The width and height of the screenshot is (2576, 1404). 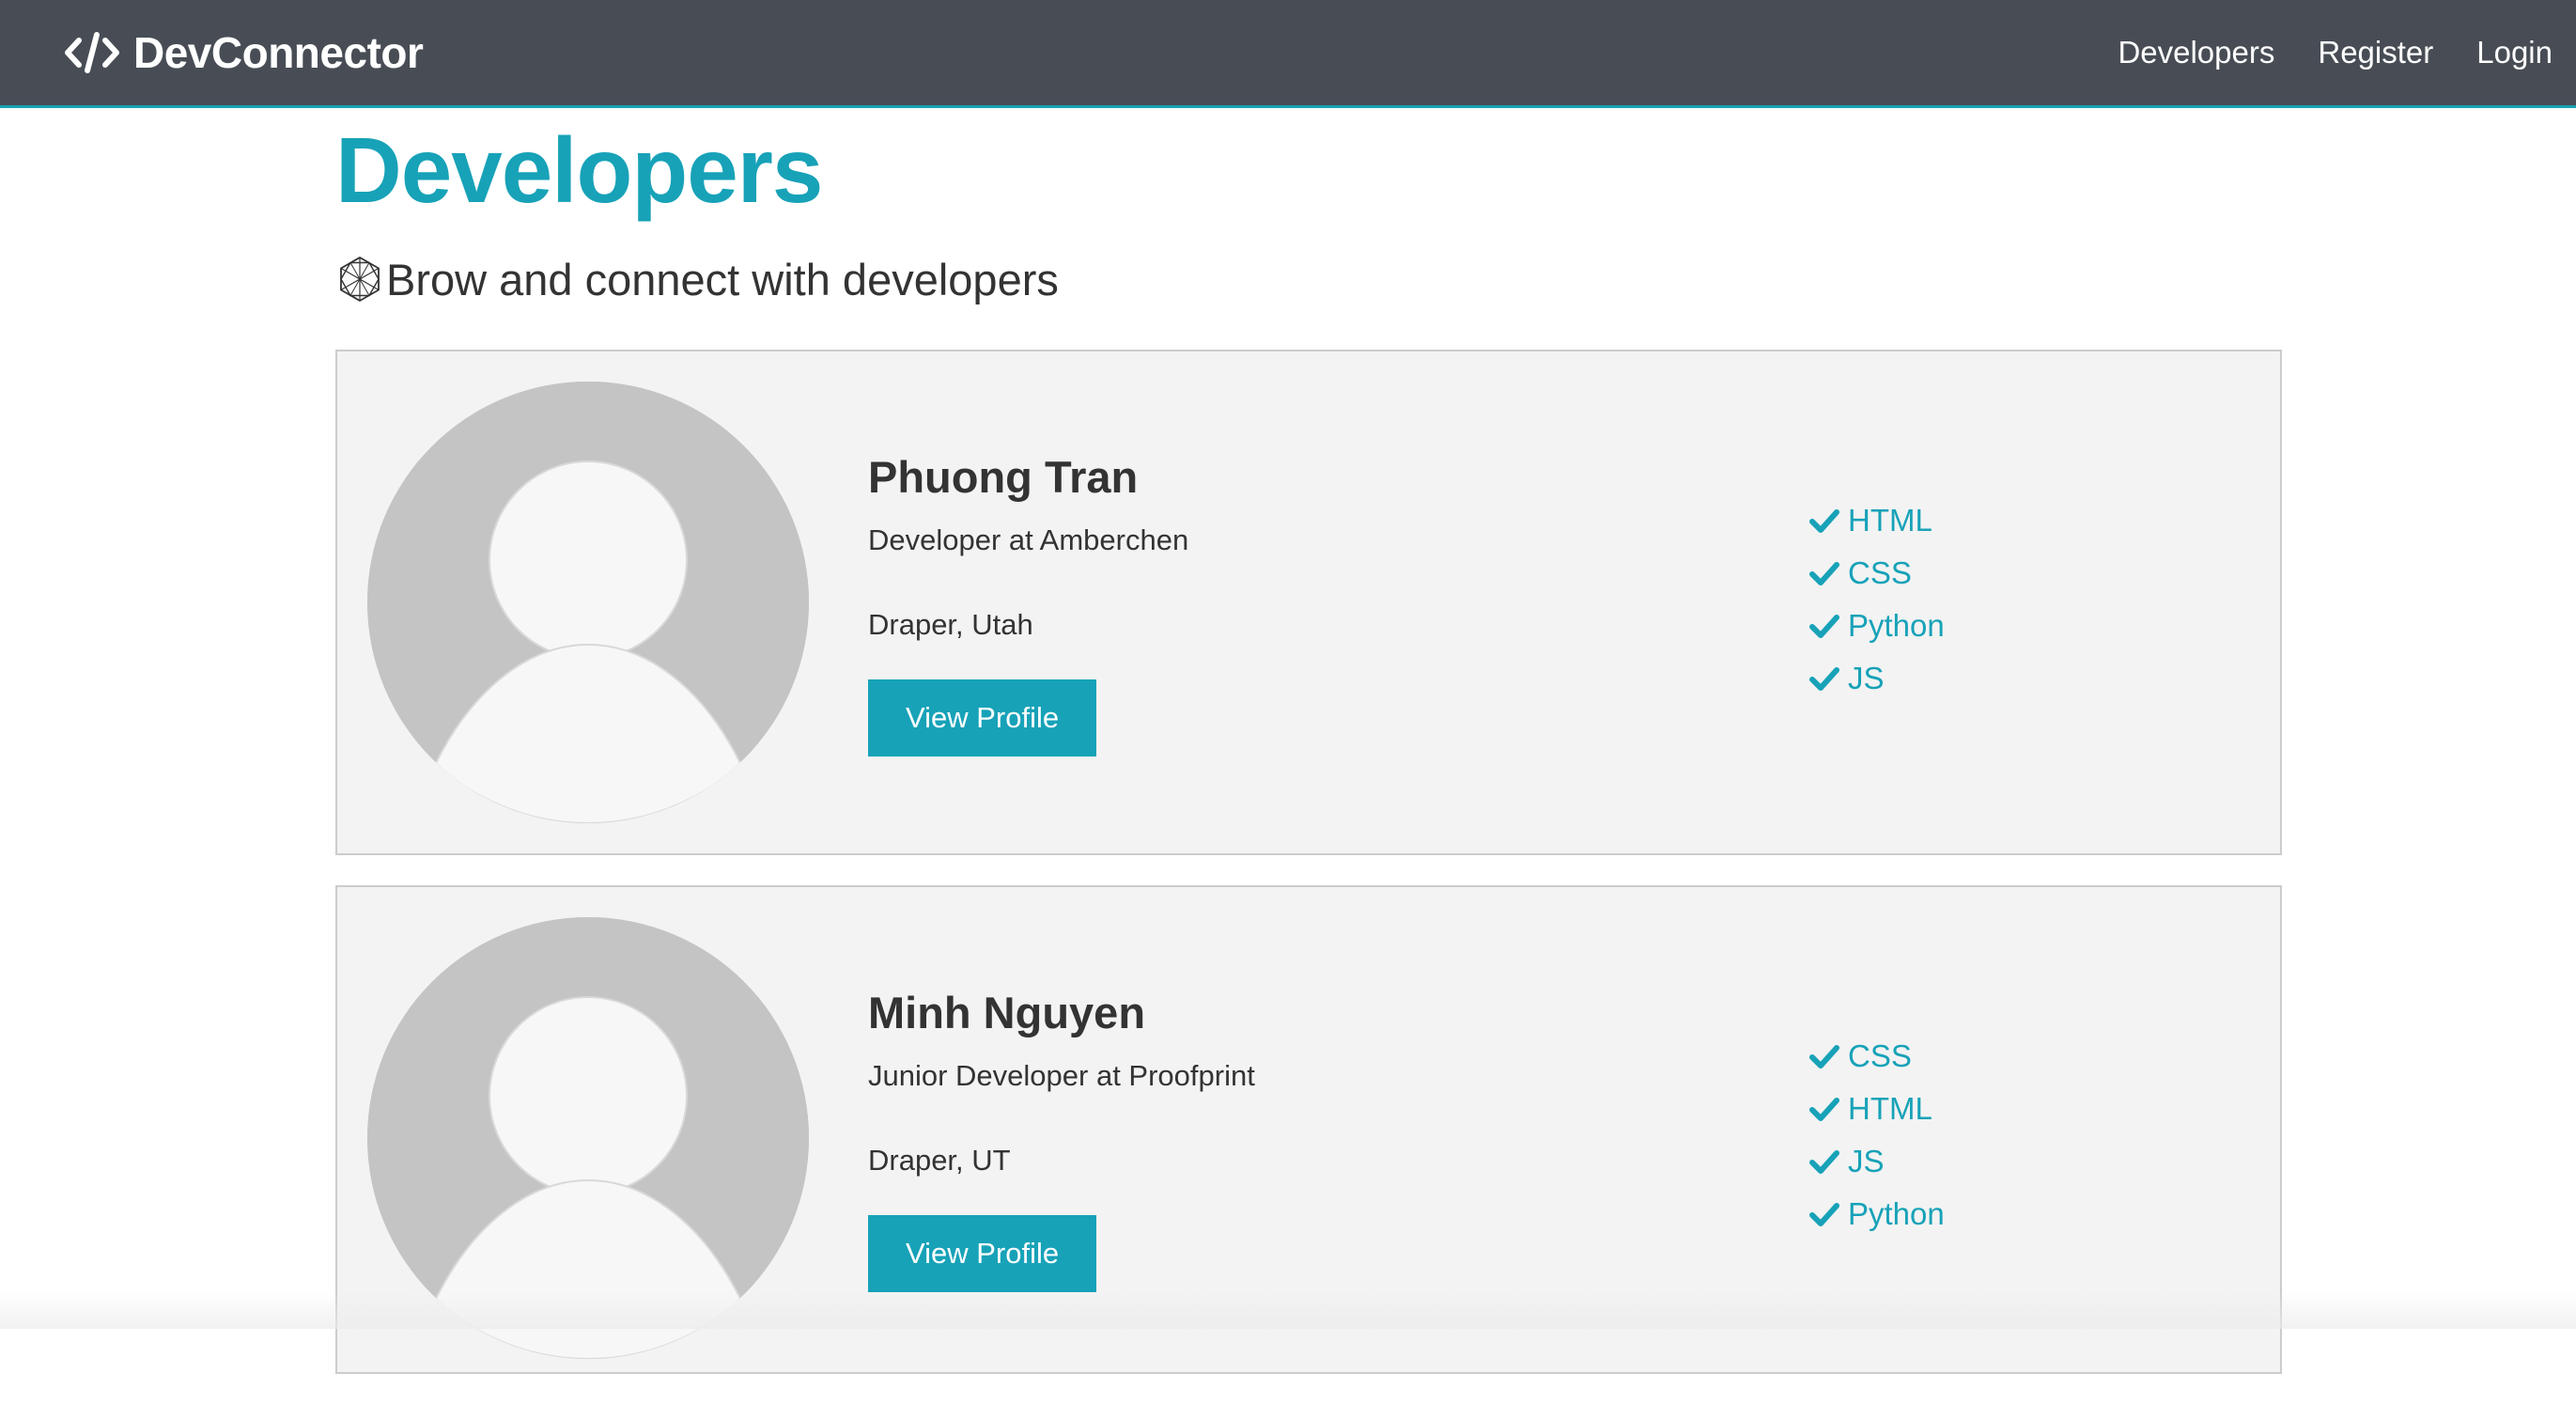 I want to click on nav-link-register: Register, so click(x=2376, y=52).